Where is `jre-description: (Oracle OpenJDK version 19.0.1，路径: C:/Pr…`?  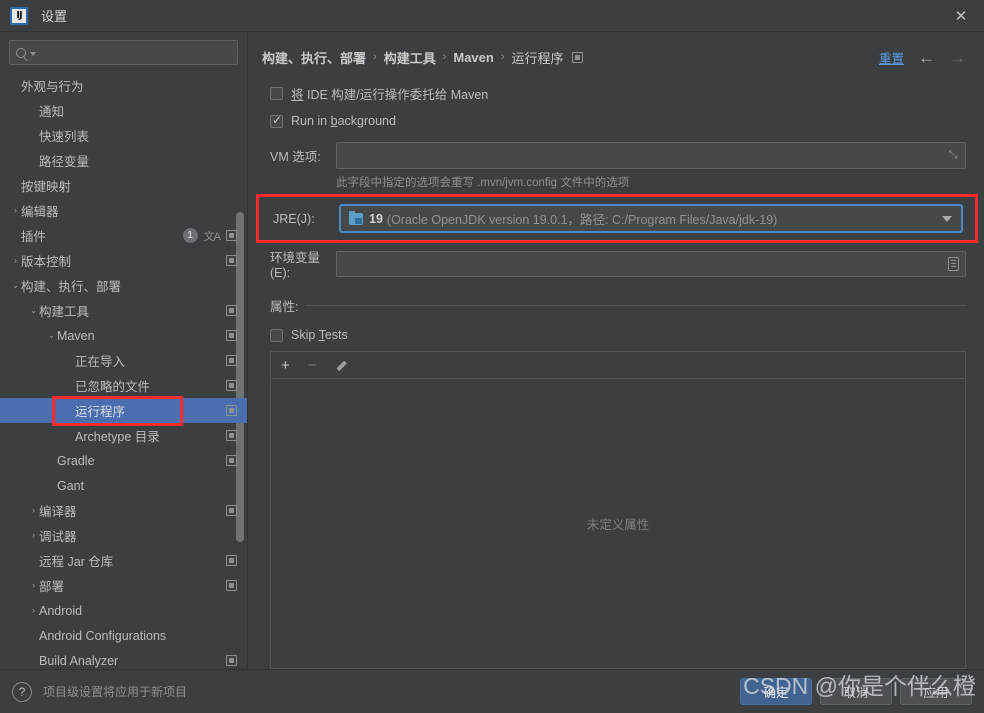 jre-description: (Oracle OpenJDK version 19.0.1，路径: C:/Pr… is located at coordinates (582, 220).